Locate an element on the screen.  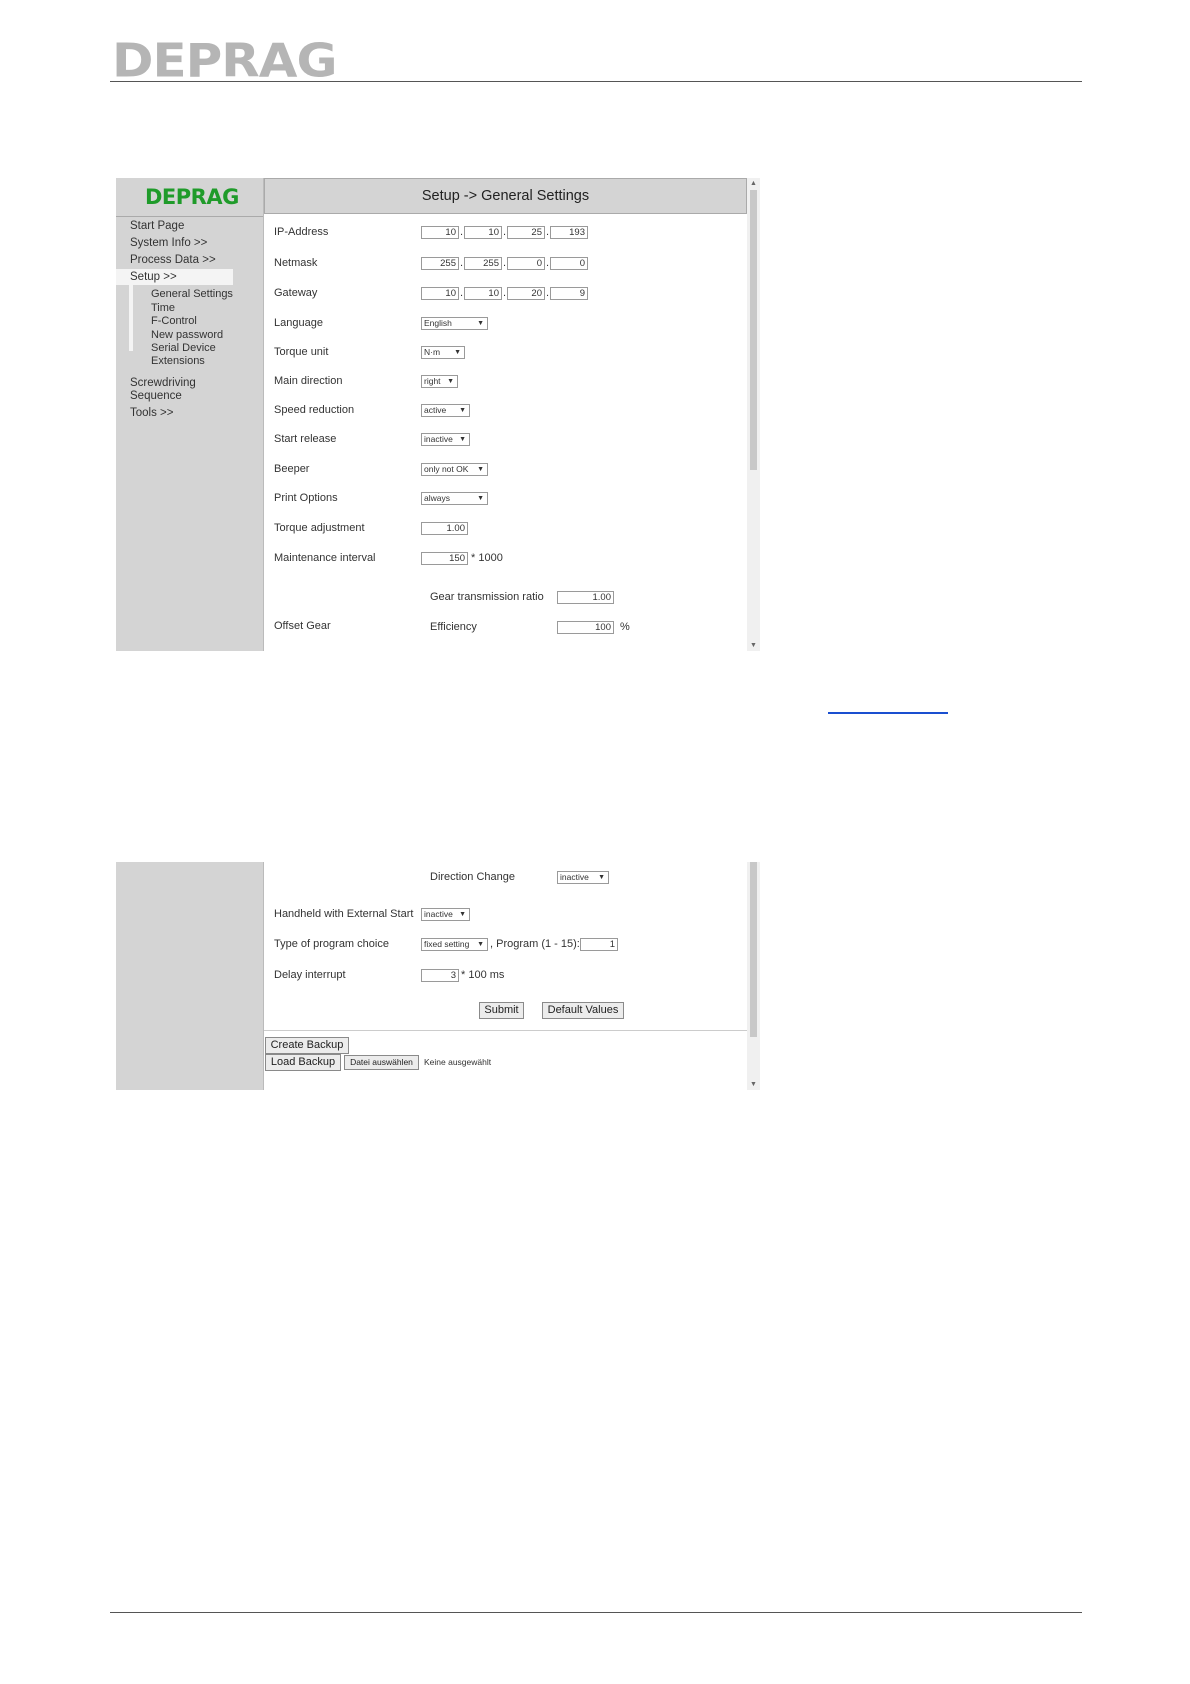
nav-serial-device: Serial Device is located at coordinates (183, 348).